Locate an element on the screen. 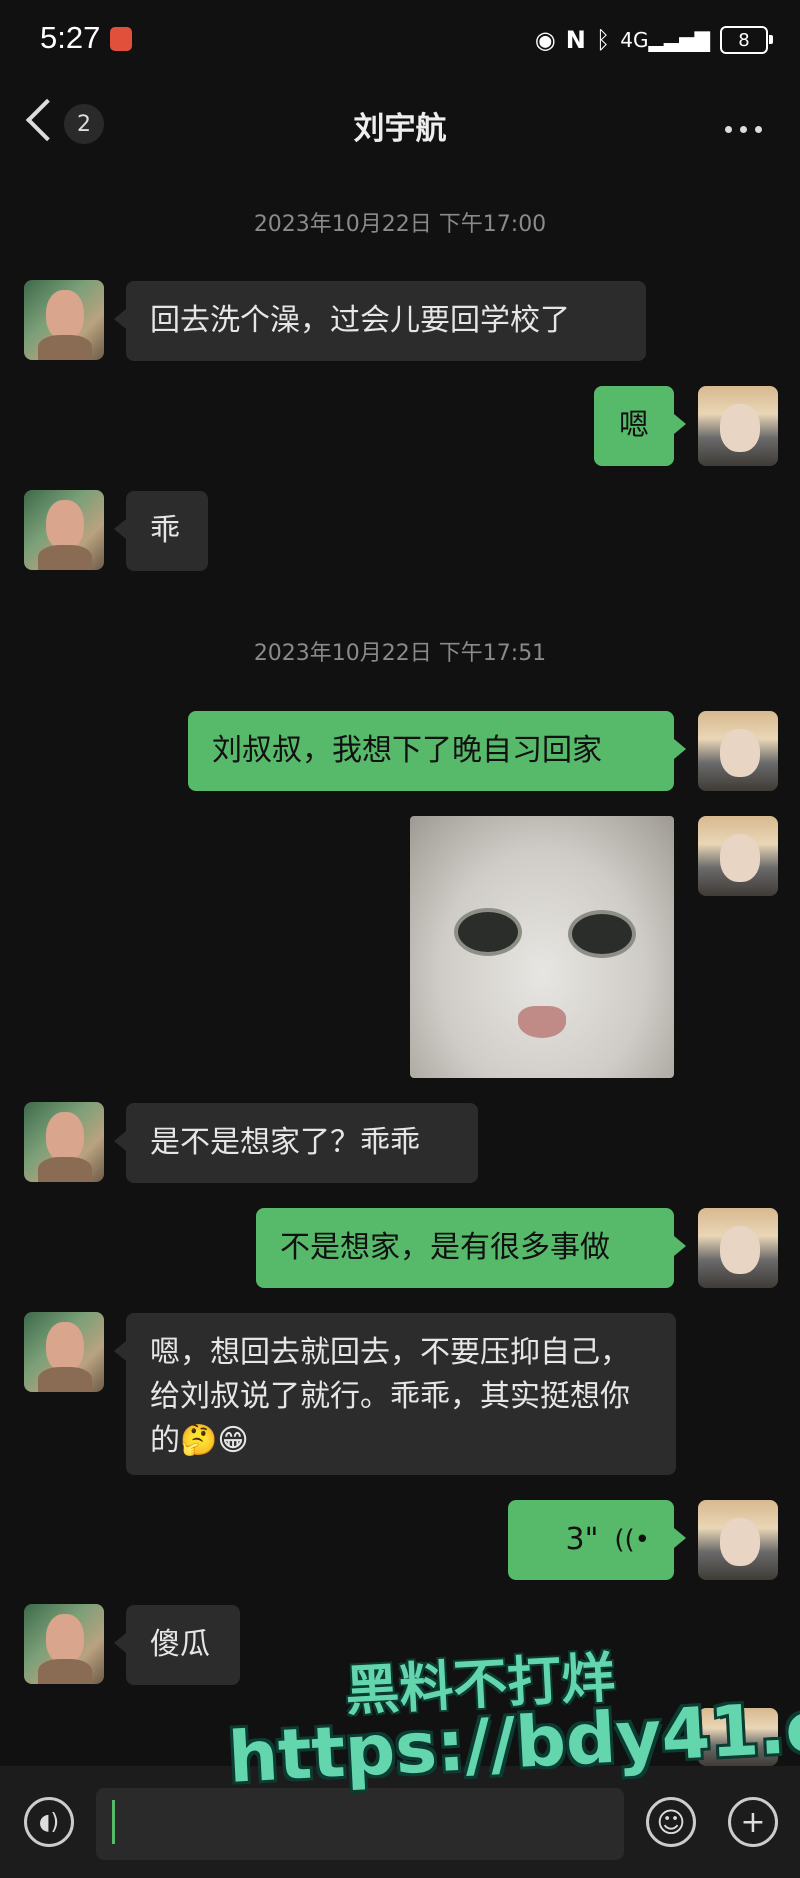  recording-icon is located at coordinates (121, 39).